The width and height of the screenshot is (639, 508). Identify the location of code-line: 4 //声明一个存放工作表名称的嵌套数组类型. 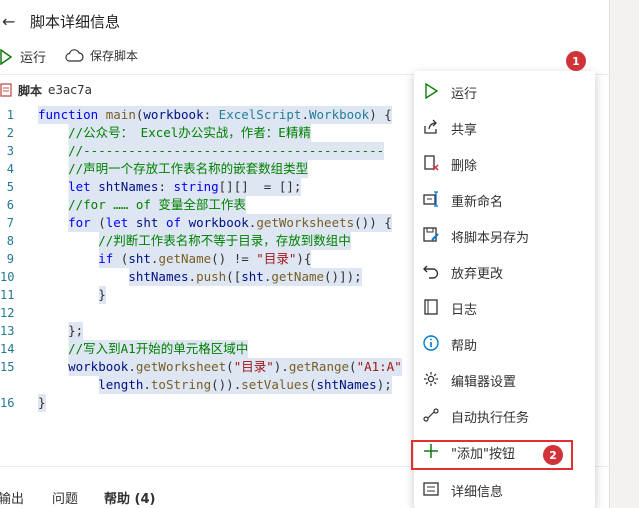
(220, 169).